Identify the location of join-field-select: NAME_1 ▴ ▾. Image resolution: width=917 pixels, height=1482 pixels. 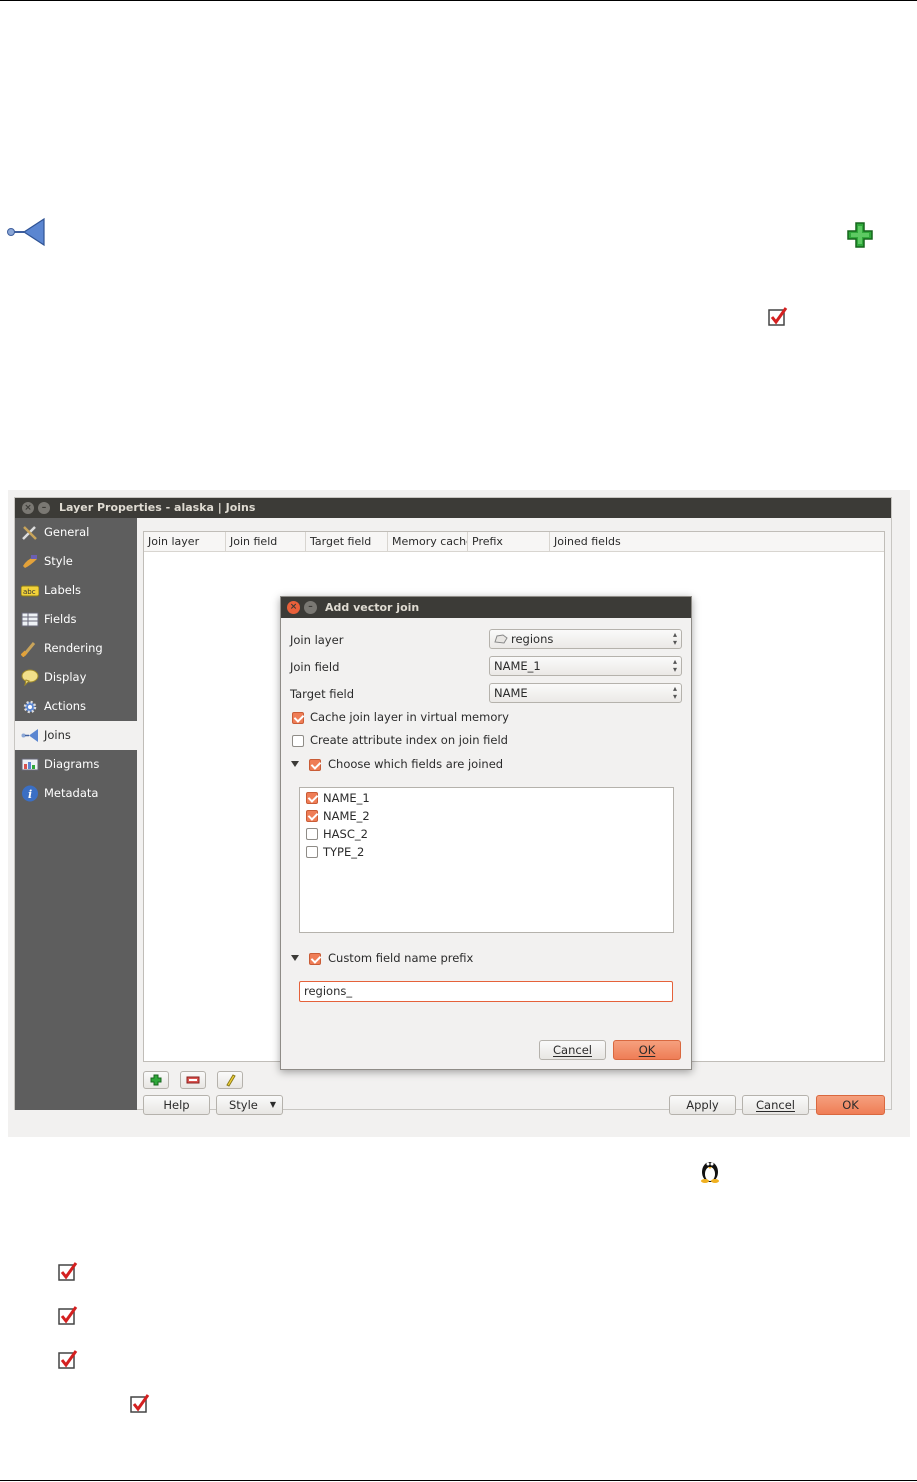
(585, 666).